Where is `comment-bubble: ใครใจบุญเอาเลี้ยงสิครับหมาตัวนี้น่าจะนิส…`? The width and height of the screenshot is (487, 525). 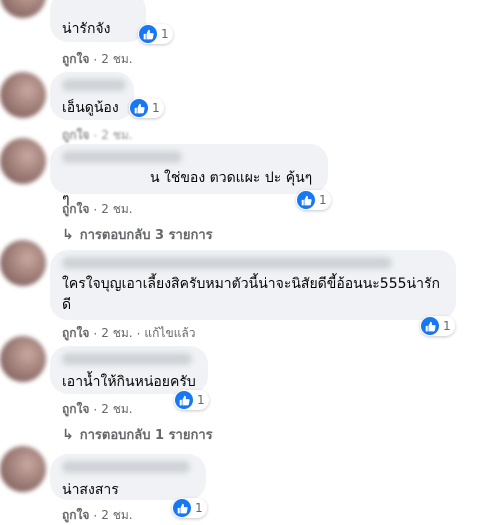 comment-bubble: ใครใจบุญเอาเลี้ยงสิครับหมาตัวนี้น่าจะนิส… is located at coordinates (253, 285).